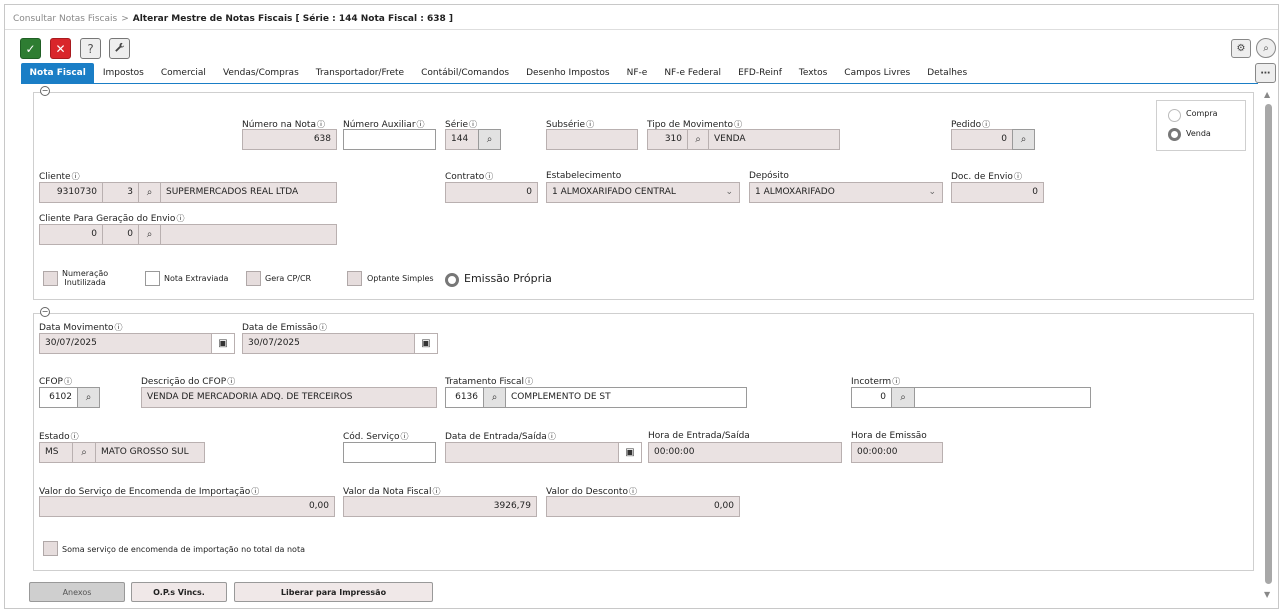  I want to click on ops-vincs-button: O.P.s Vincs., so click(179, 592).